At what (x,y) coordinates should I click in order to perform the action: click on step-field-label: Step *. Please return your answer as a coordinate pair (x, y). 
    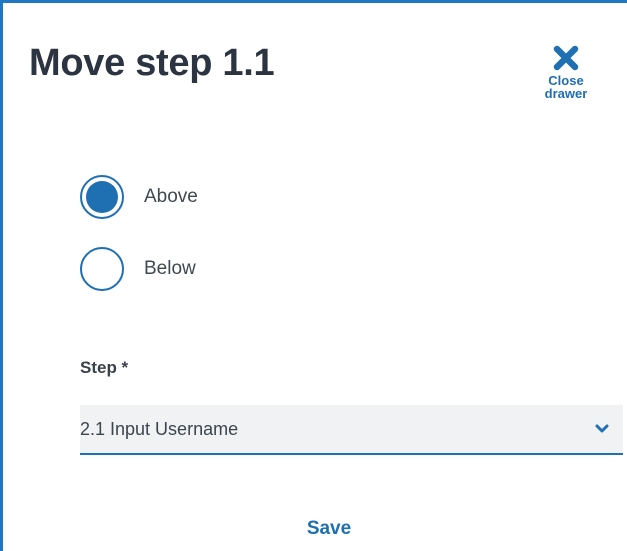
    Looking at the image, I should click on (104, 367).